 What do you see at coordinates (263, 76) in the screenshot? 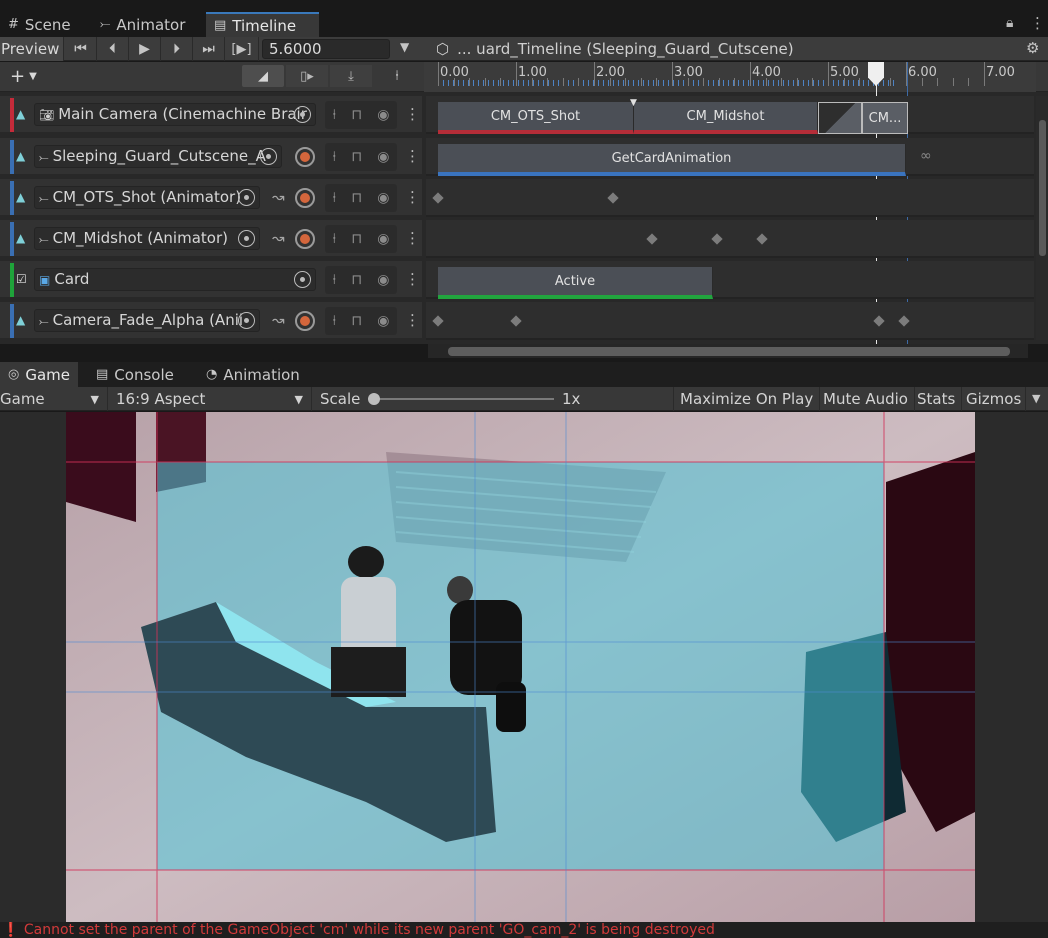
I see `edit-mode-mix-icon: ◢` at bounding box center [263, 76].